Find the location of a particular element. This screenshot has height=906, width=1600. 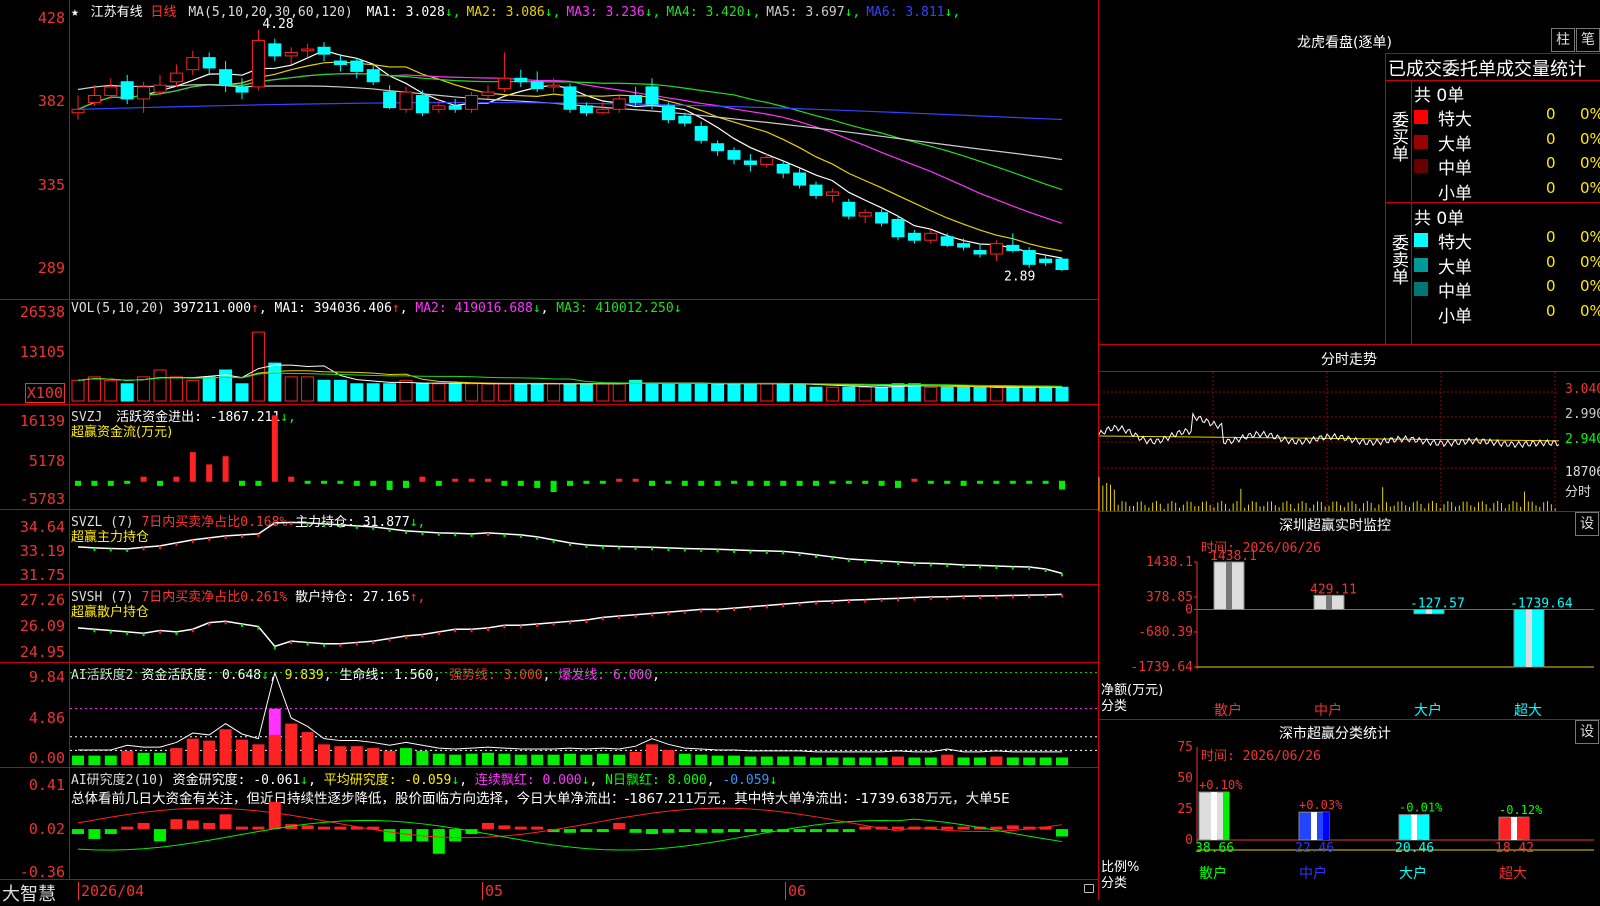

class-value-label: 38.66 is located at coordinates (1214, 848).